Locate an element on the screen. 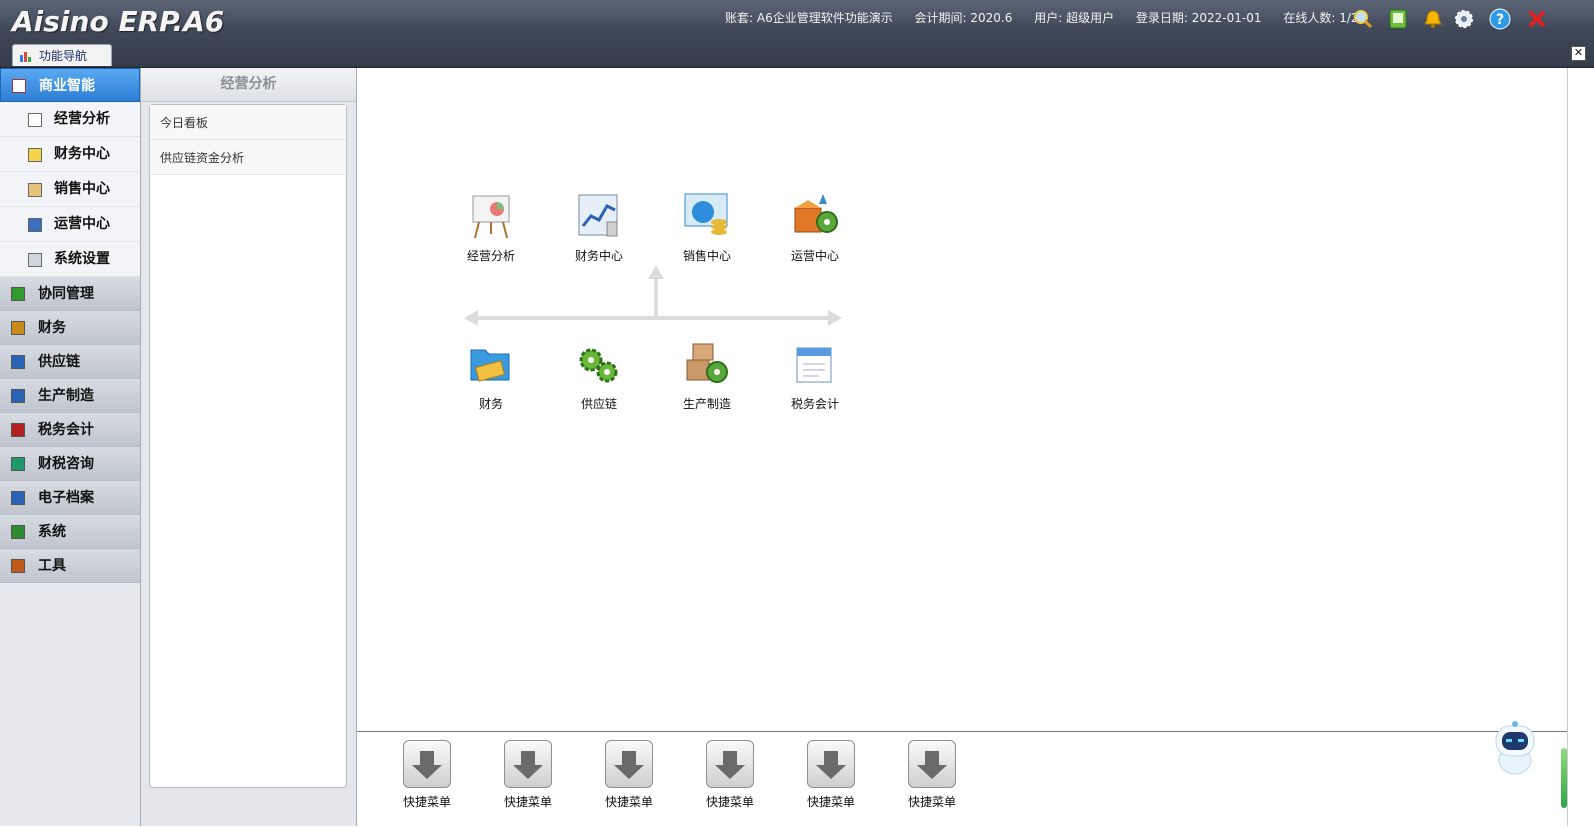  manufacturing-icon is located at coordinates (18, 396).